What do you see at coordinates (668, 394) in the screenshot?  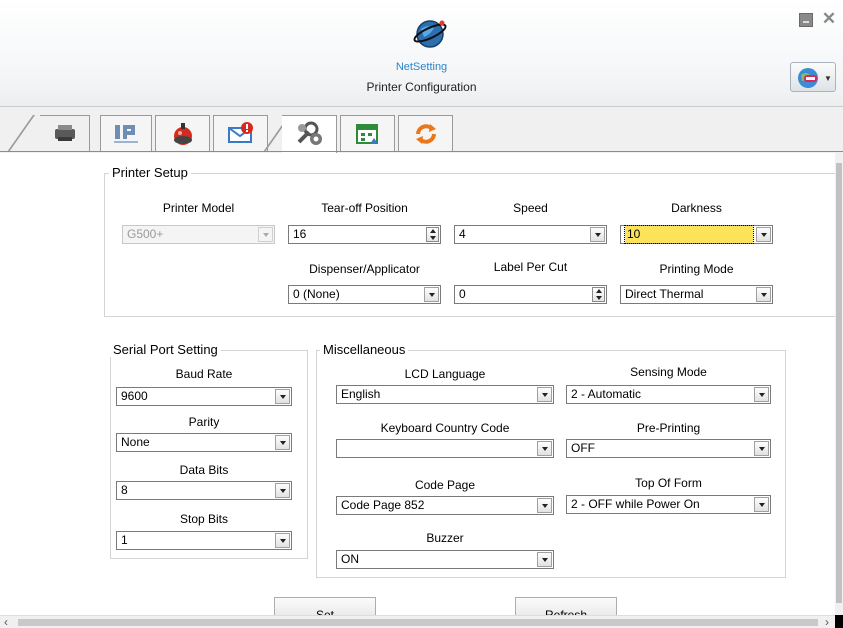 I see `sensing-mode-select: 2 - Automatic` at bounding box center [668, 394].